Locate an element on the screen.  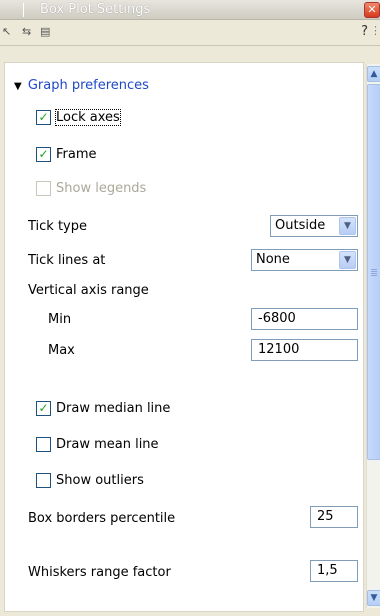
show-outliers-checkbox is located at coordinates (43, 480).